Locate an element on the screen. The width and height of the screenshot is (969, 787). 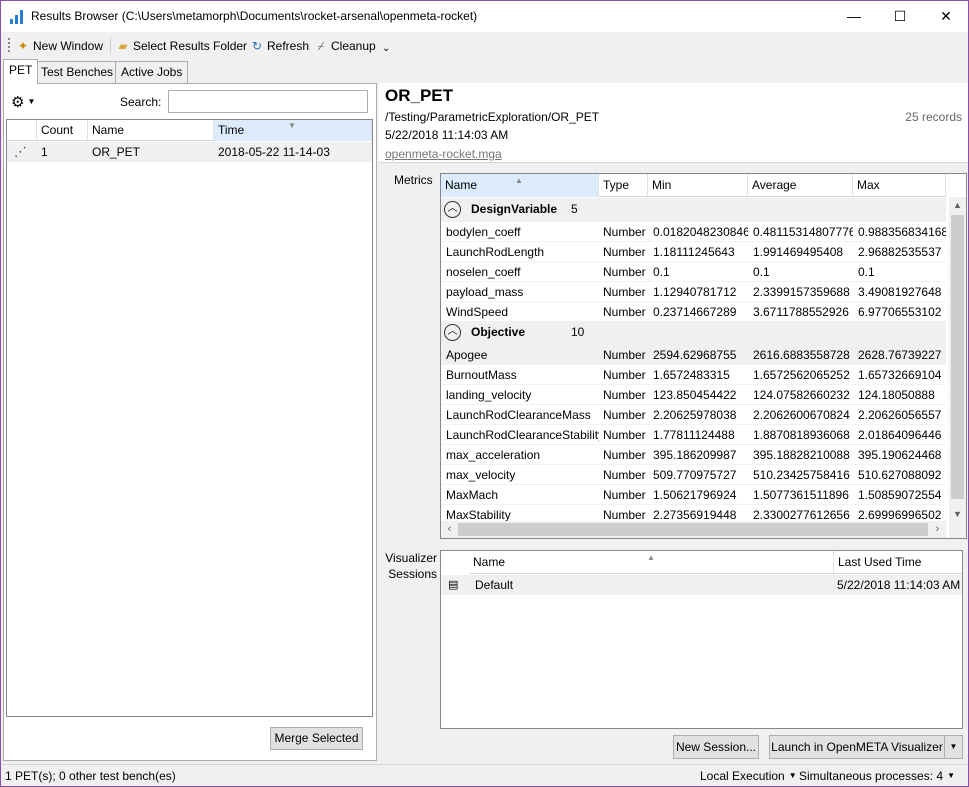
group-header-objective: ︿ Objective 10 is located at coordinates (693, 333).